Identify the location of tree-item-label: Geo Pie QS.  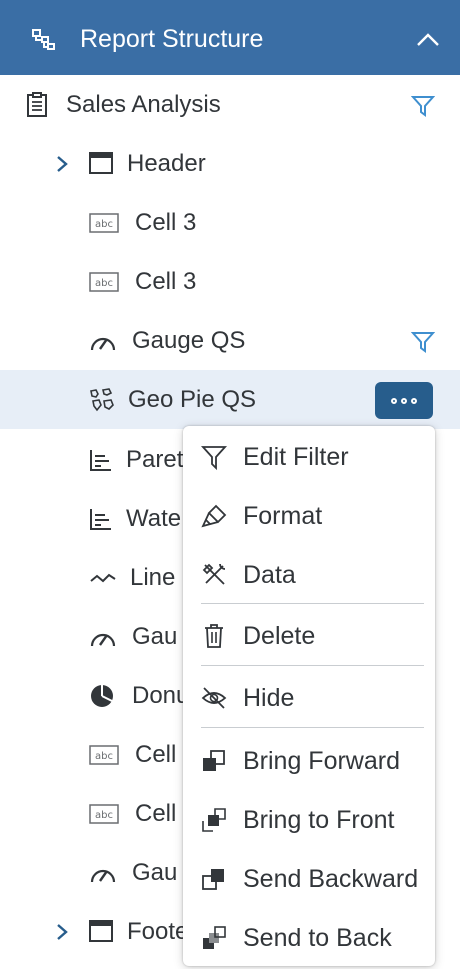
(192, 399).